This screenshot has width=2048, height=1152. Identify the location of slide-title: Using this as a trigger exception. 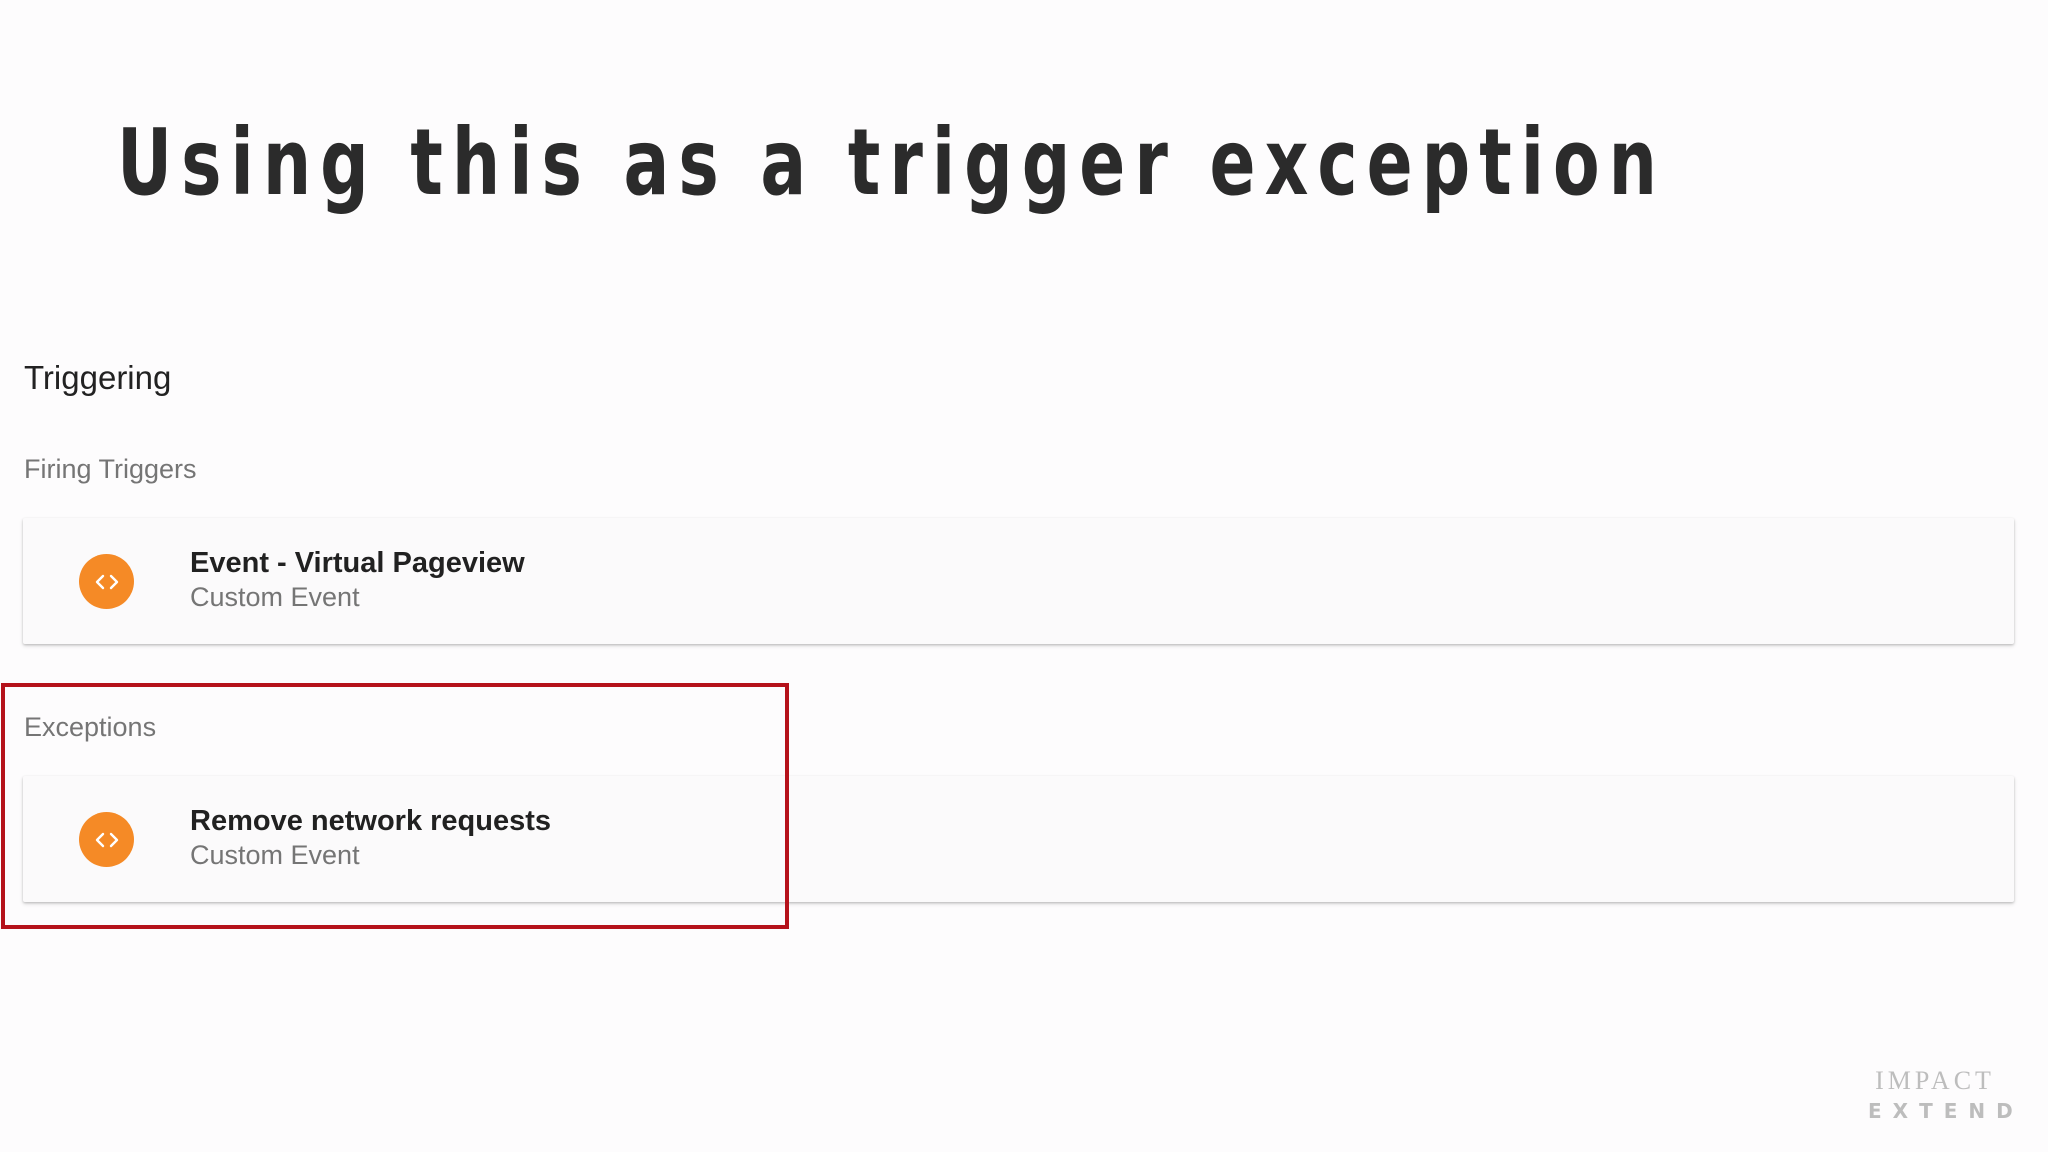
(892, 162).